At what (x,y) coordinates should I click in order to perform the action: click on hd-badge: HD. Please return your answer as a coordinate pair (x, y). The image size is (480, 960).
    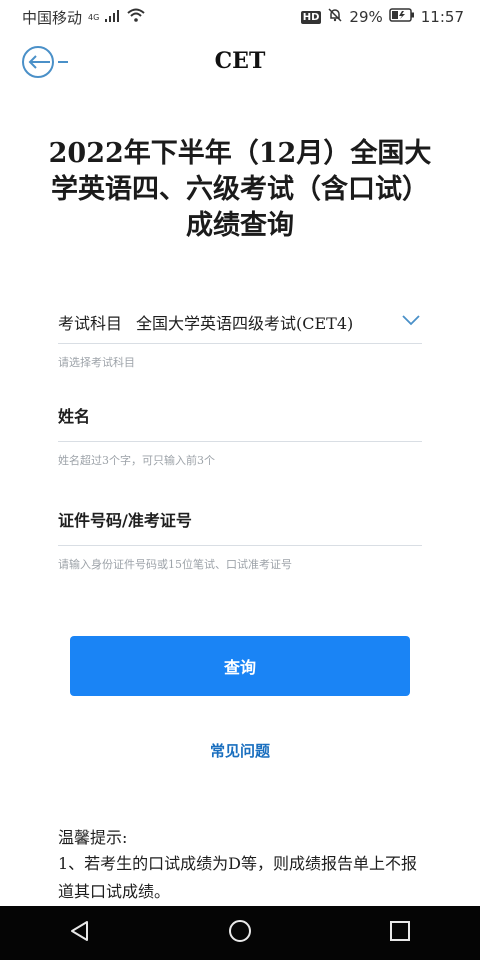
    Looking at the image, I should click on (311, 17).